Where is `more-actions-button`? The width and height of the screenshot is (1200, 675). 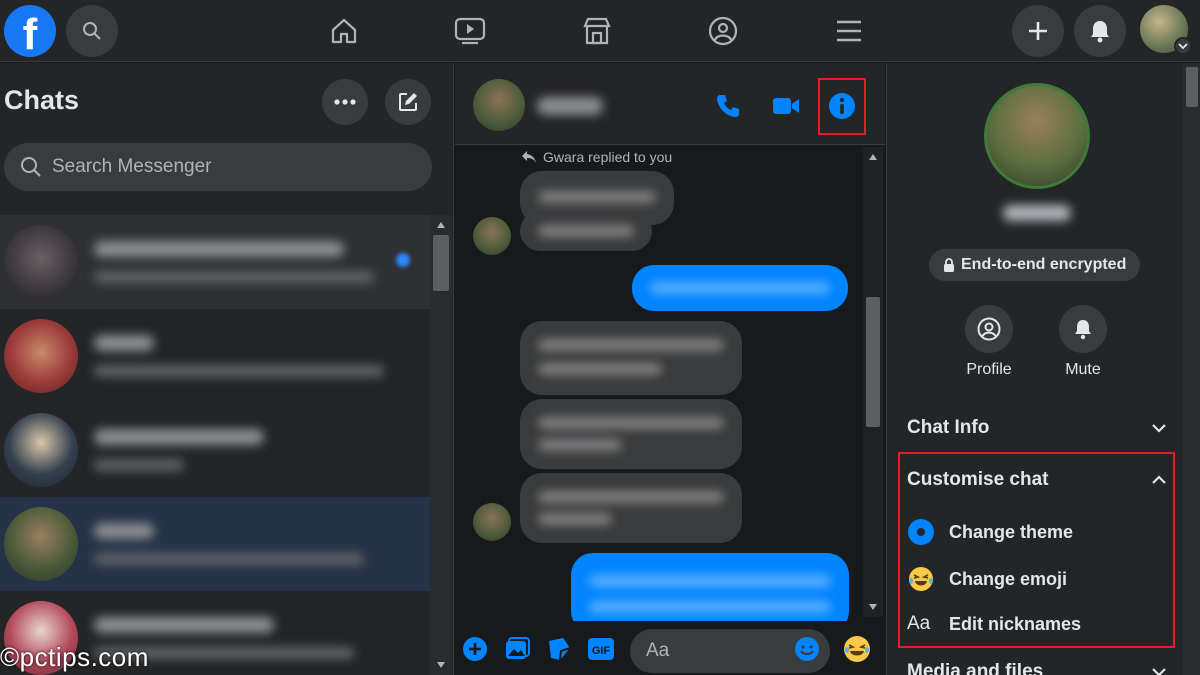
more-actions-button is located at coordinates (475, 649).